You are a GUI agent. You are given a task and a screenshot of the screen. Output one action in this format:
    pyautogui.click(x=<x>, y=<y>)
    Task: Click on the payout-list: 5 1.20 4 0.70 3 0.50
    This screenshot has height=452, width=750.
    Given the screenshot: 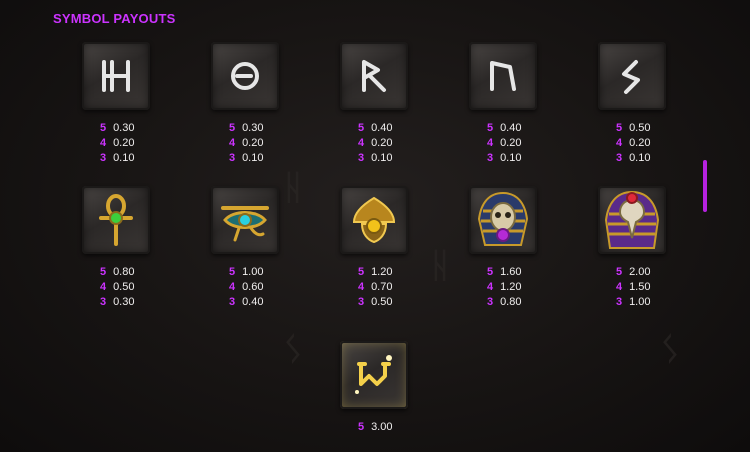 What is the action you would take?
    pyautogui.click(x=375, y=287)
    